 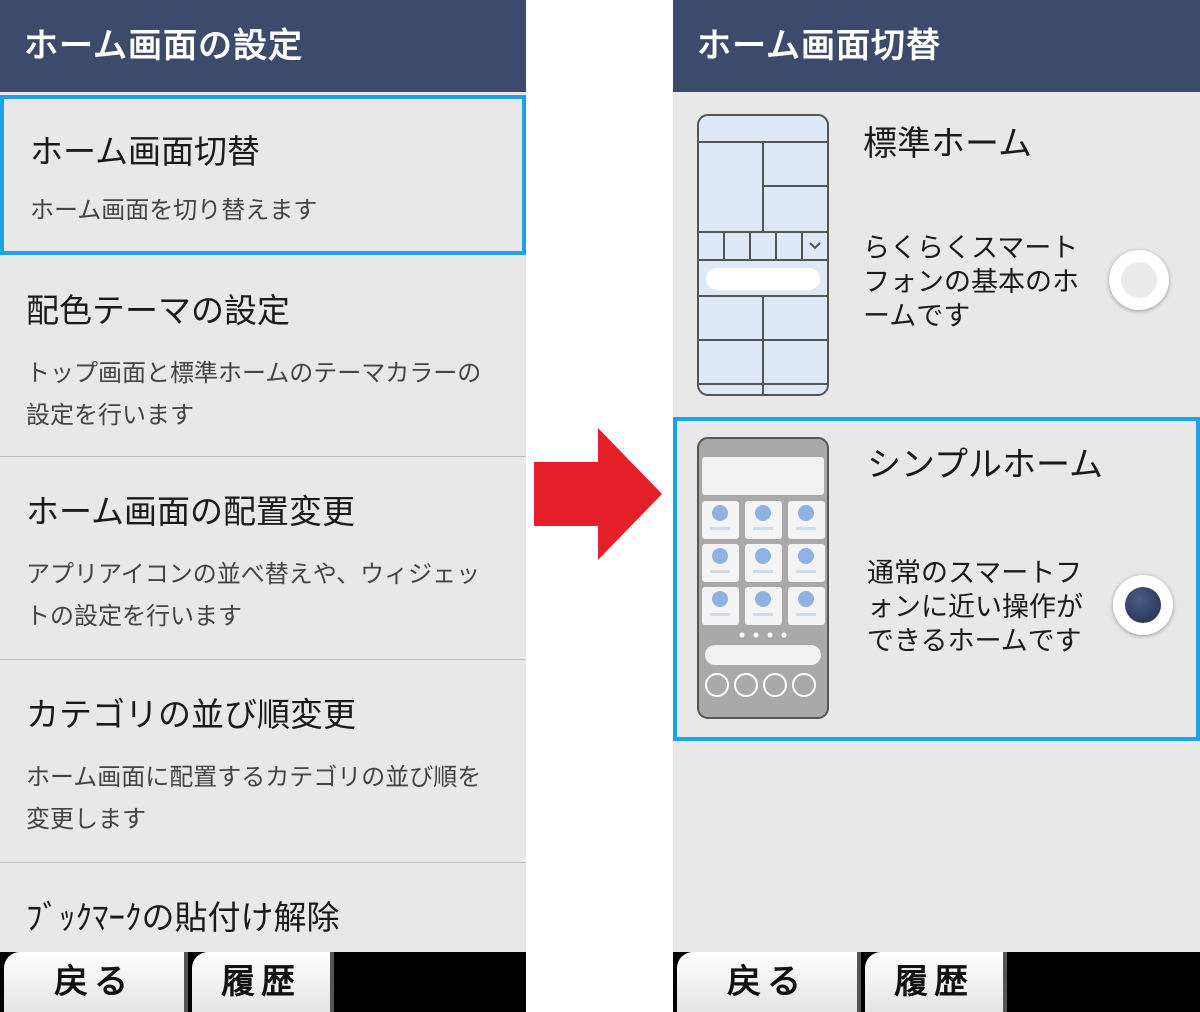 What do you see at coordinates (191, 714) in the screenshot?
I see `menu-item-title: カテゴリの並び順変更` at bounding box center [191, 714].